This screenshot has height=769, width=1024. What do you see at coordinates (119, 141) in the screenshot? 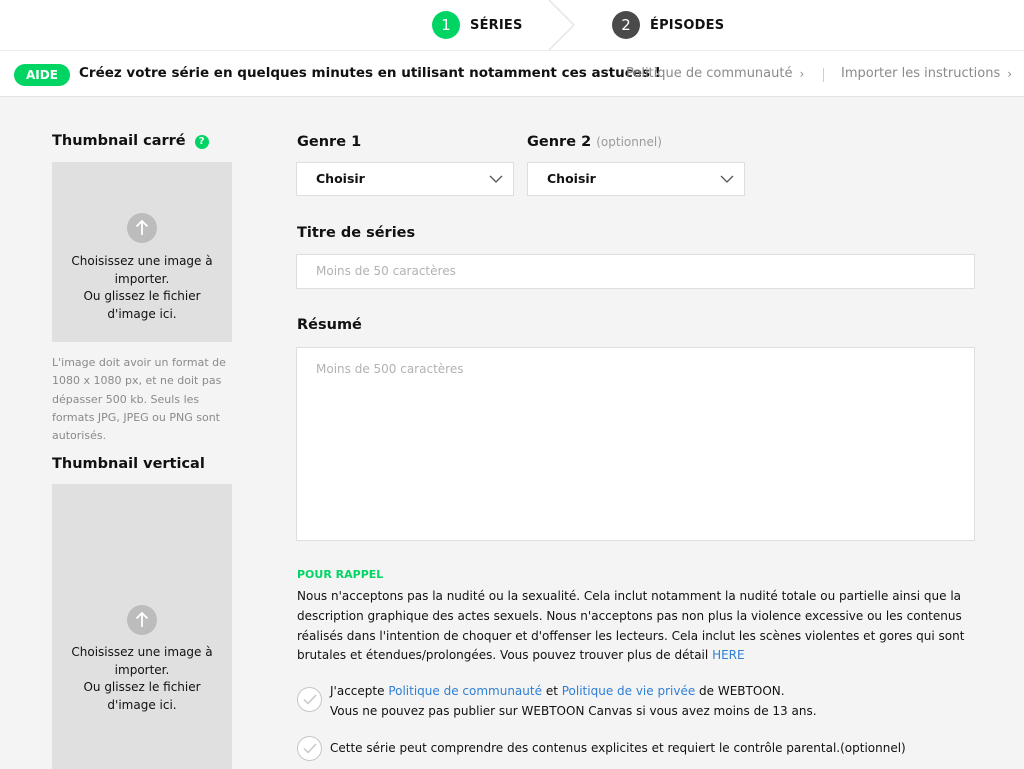
I see `section-title-text: Thumbnail carré` at bounding box center [119, 141].